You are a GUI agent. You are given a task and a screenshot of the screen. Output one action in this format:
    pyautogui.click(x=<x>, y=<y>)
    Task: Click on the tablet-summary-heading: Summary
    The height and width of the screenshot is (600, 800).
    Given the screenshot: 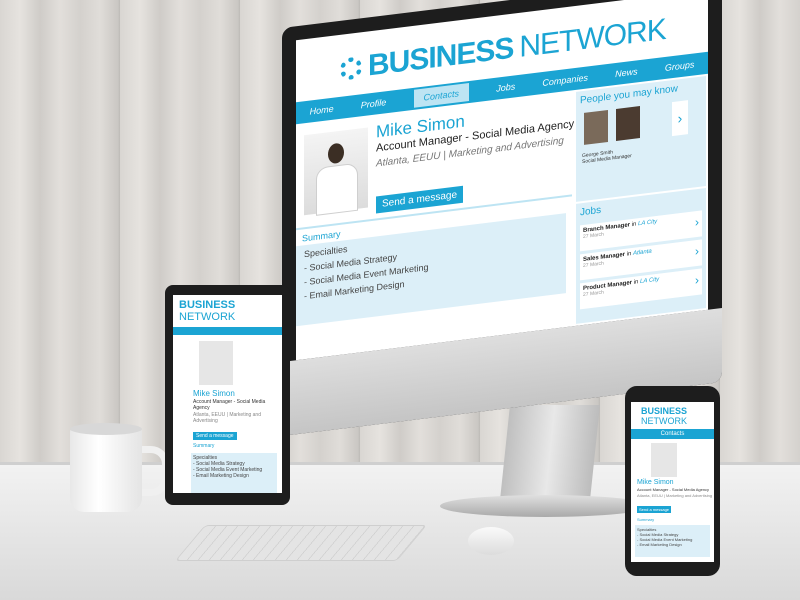 What is the action you would take?
    pyautogui.click(x=204, y=446)
    